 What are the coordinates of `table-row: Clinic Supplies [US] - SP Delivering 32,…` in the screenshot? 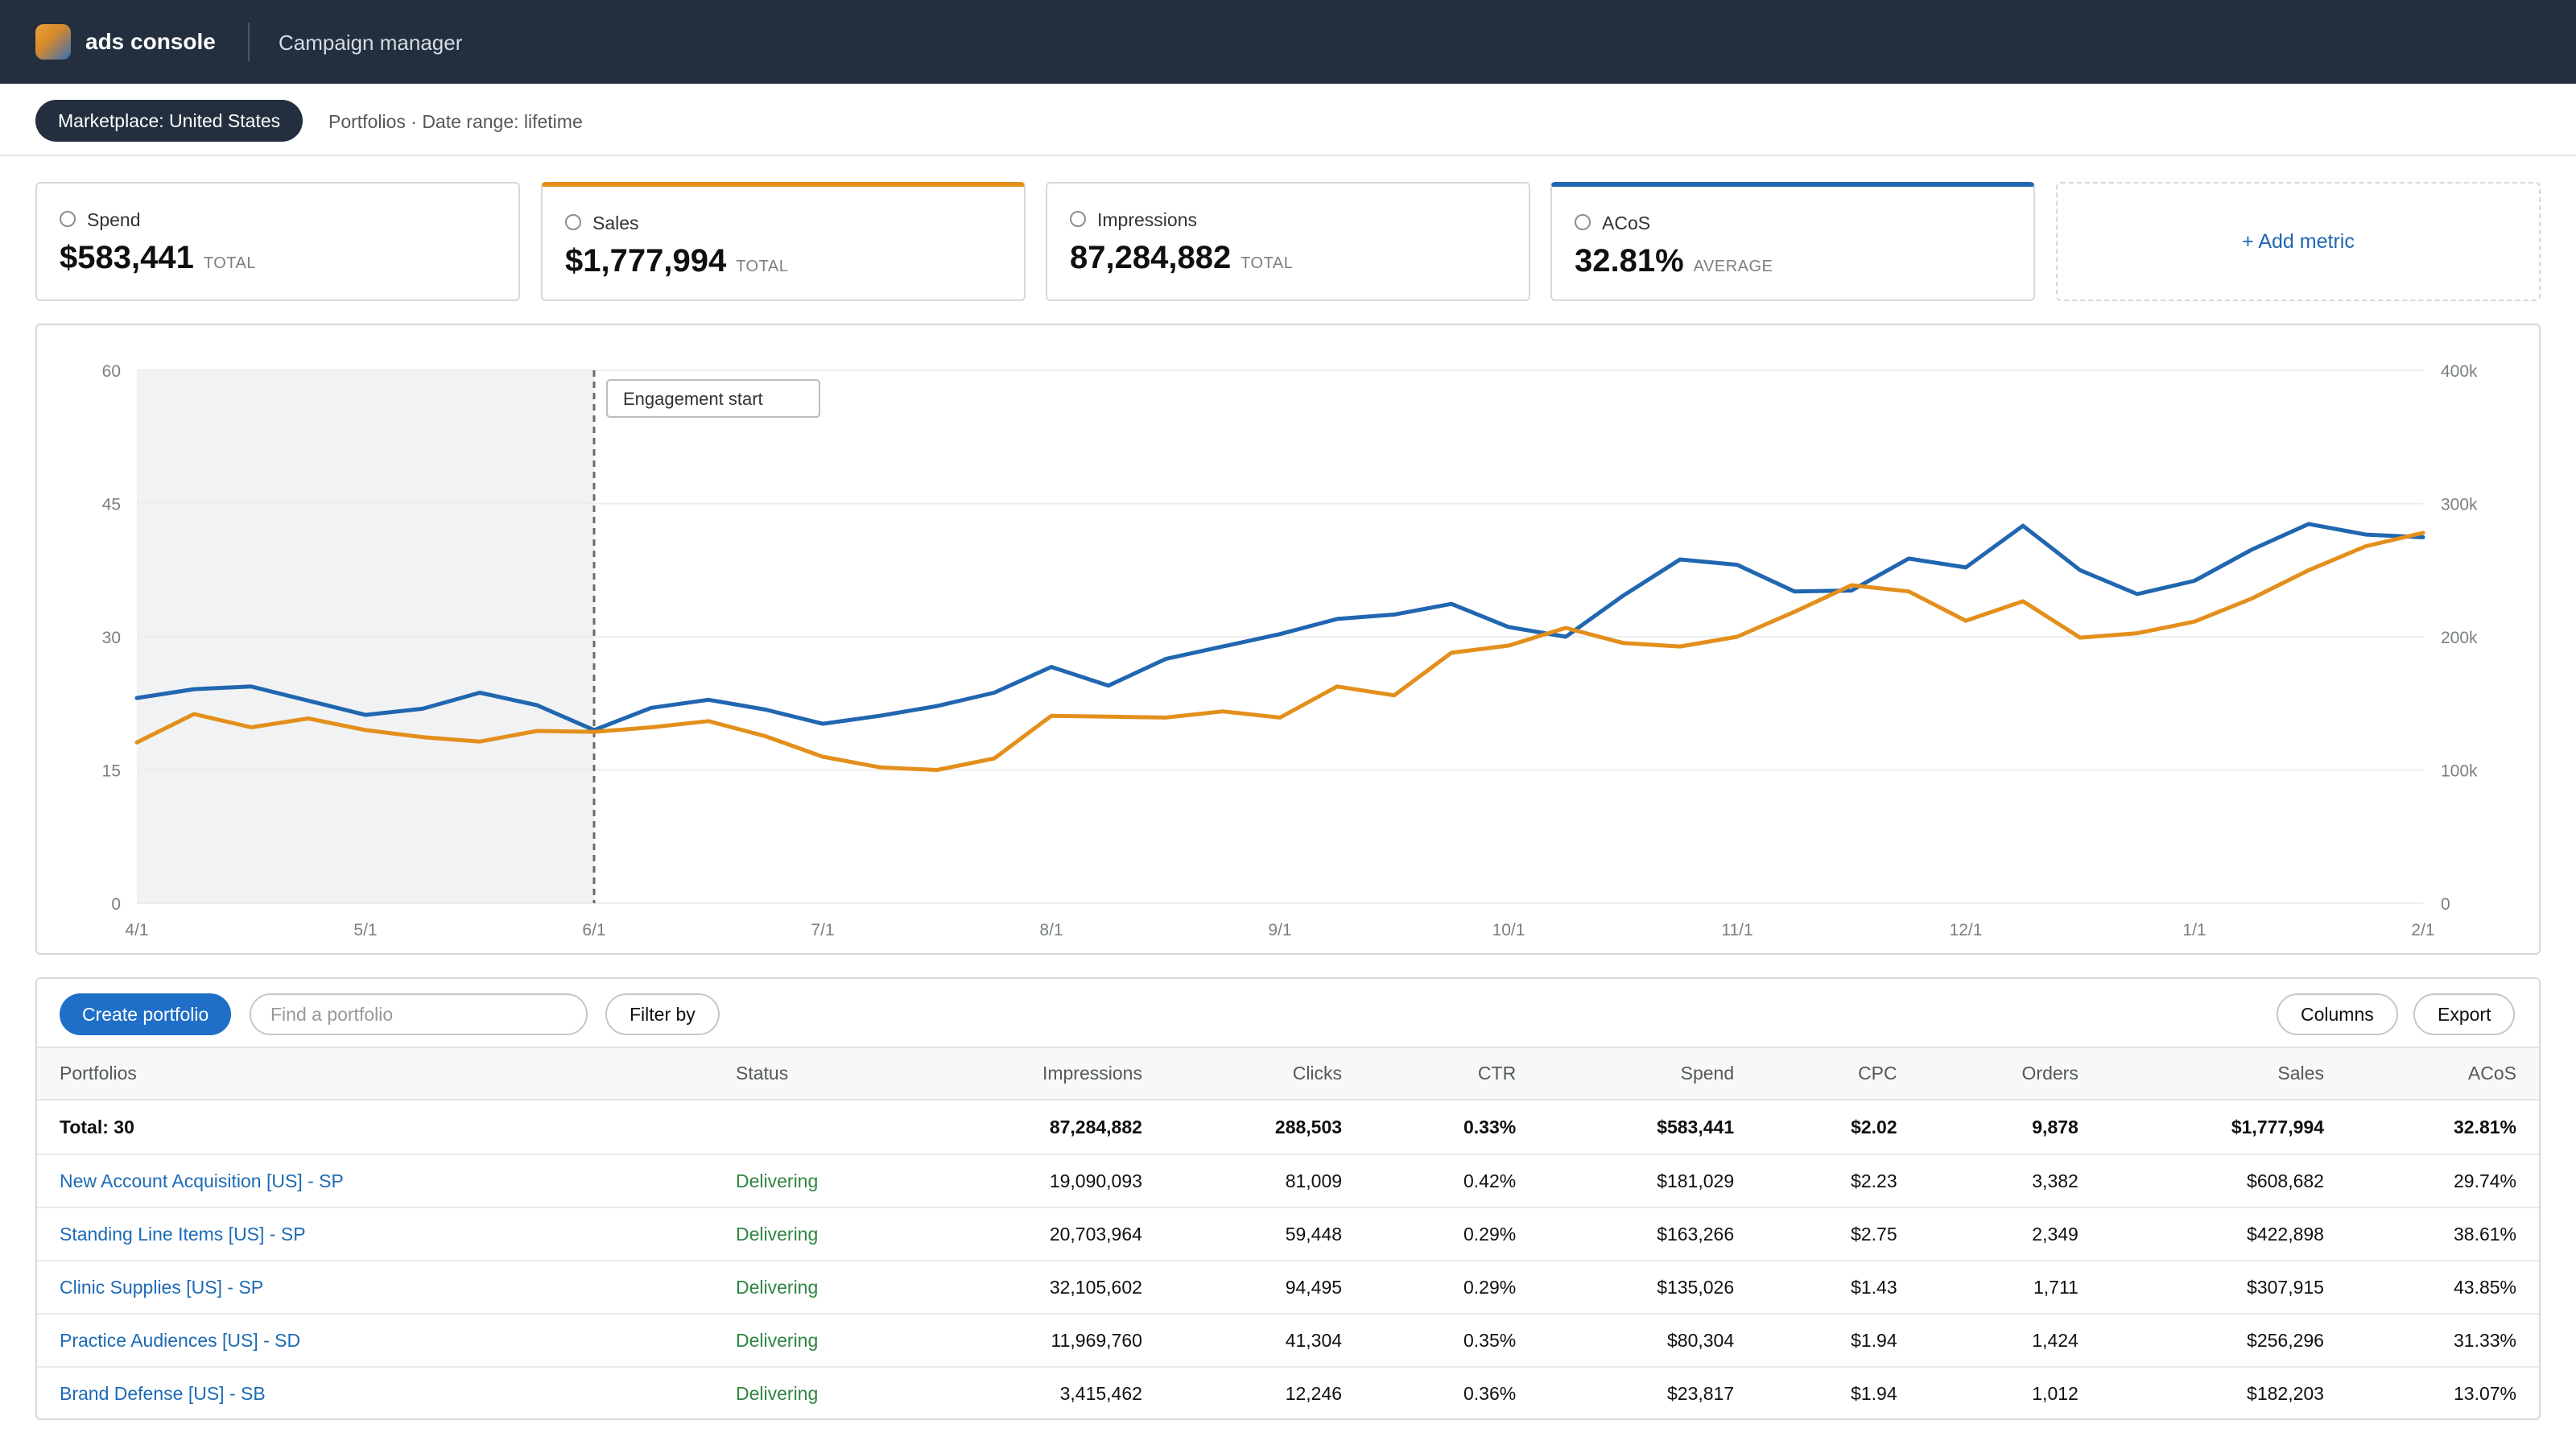 It's located at (1288, 1288).